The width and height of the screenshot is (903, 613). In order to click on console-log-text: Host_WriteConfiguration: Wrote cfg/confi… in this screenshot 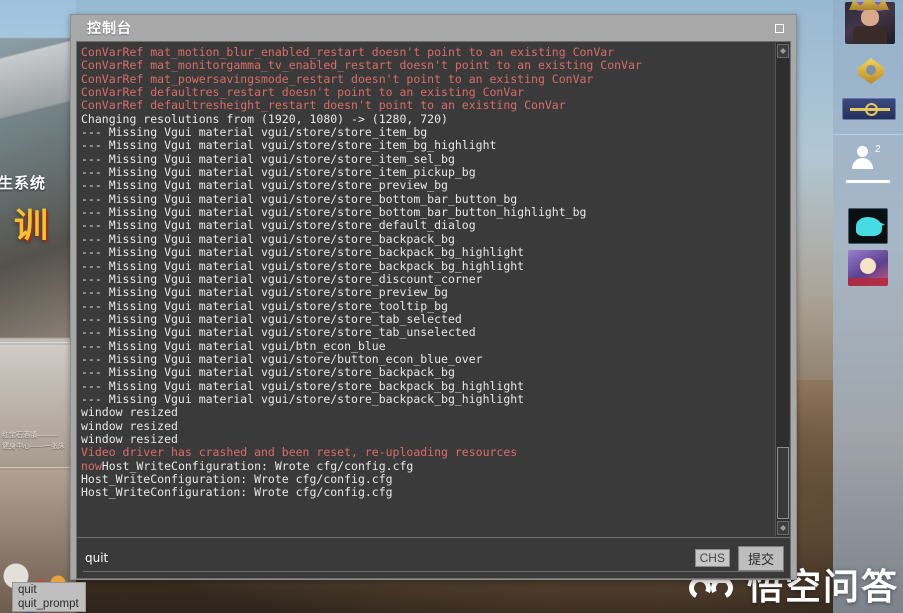, I will do `click(237, 492)`.